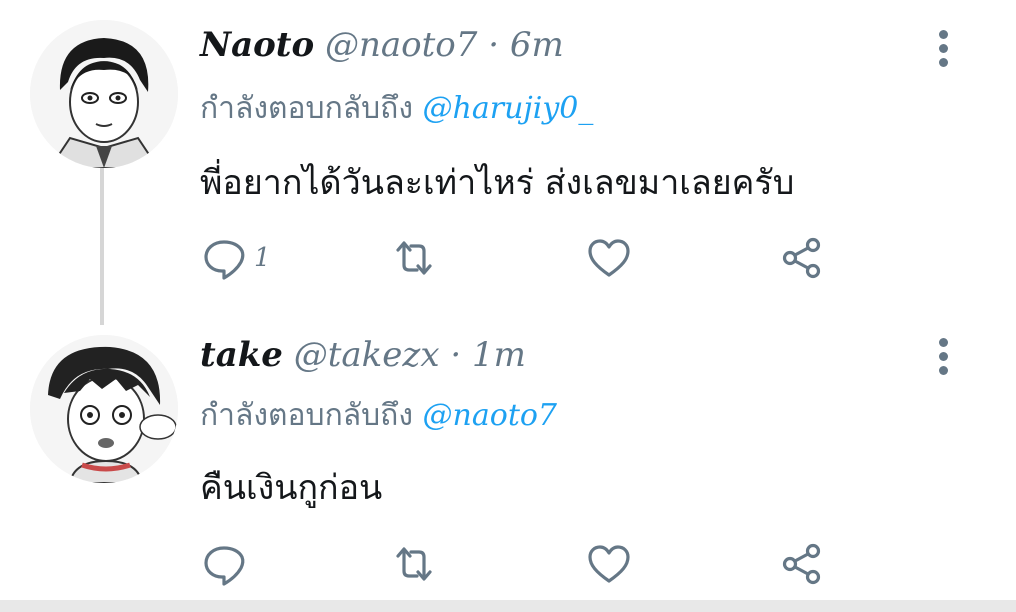  Describe the element at coordinates (497, 183) in the screenshot. I see `tweet-text: พี่อยากได้วันละเท่าไหร่ ส่งเลขมาเลยครับ` at that location.